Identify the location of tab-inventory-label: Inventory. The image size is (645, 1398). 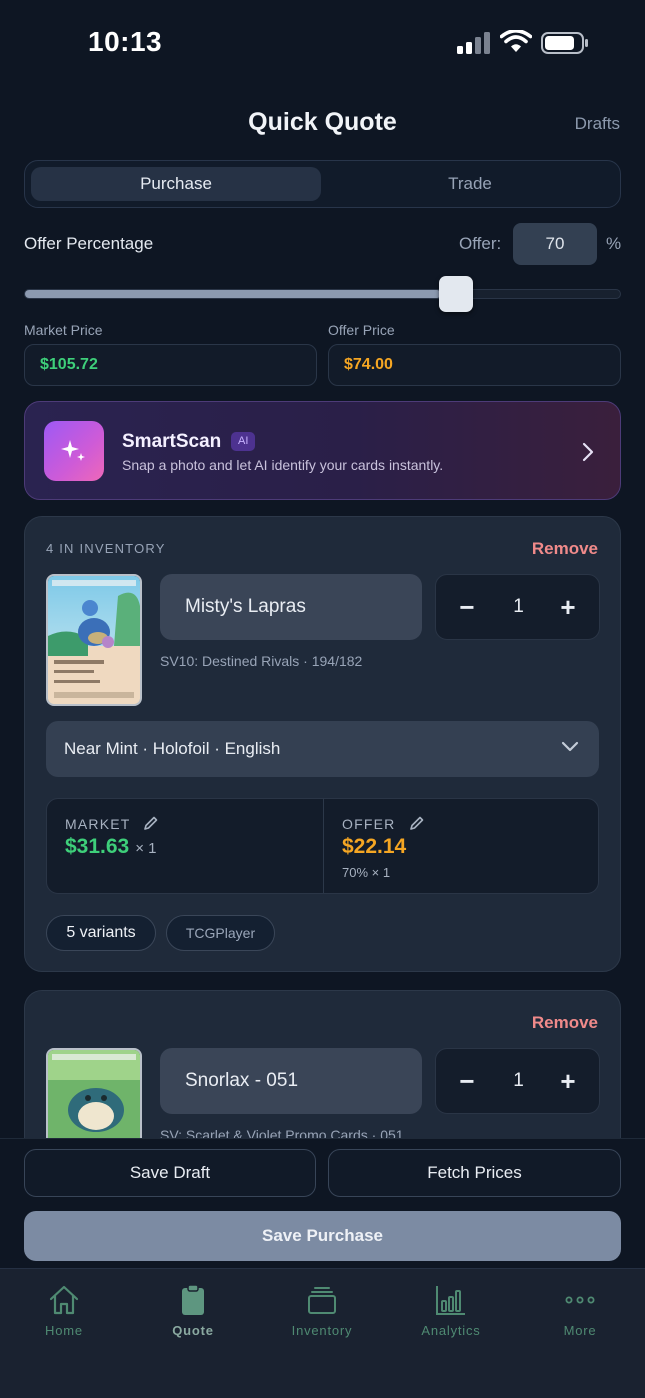
(322, 1330).